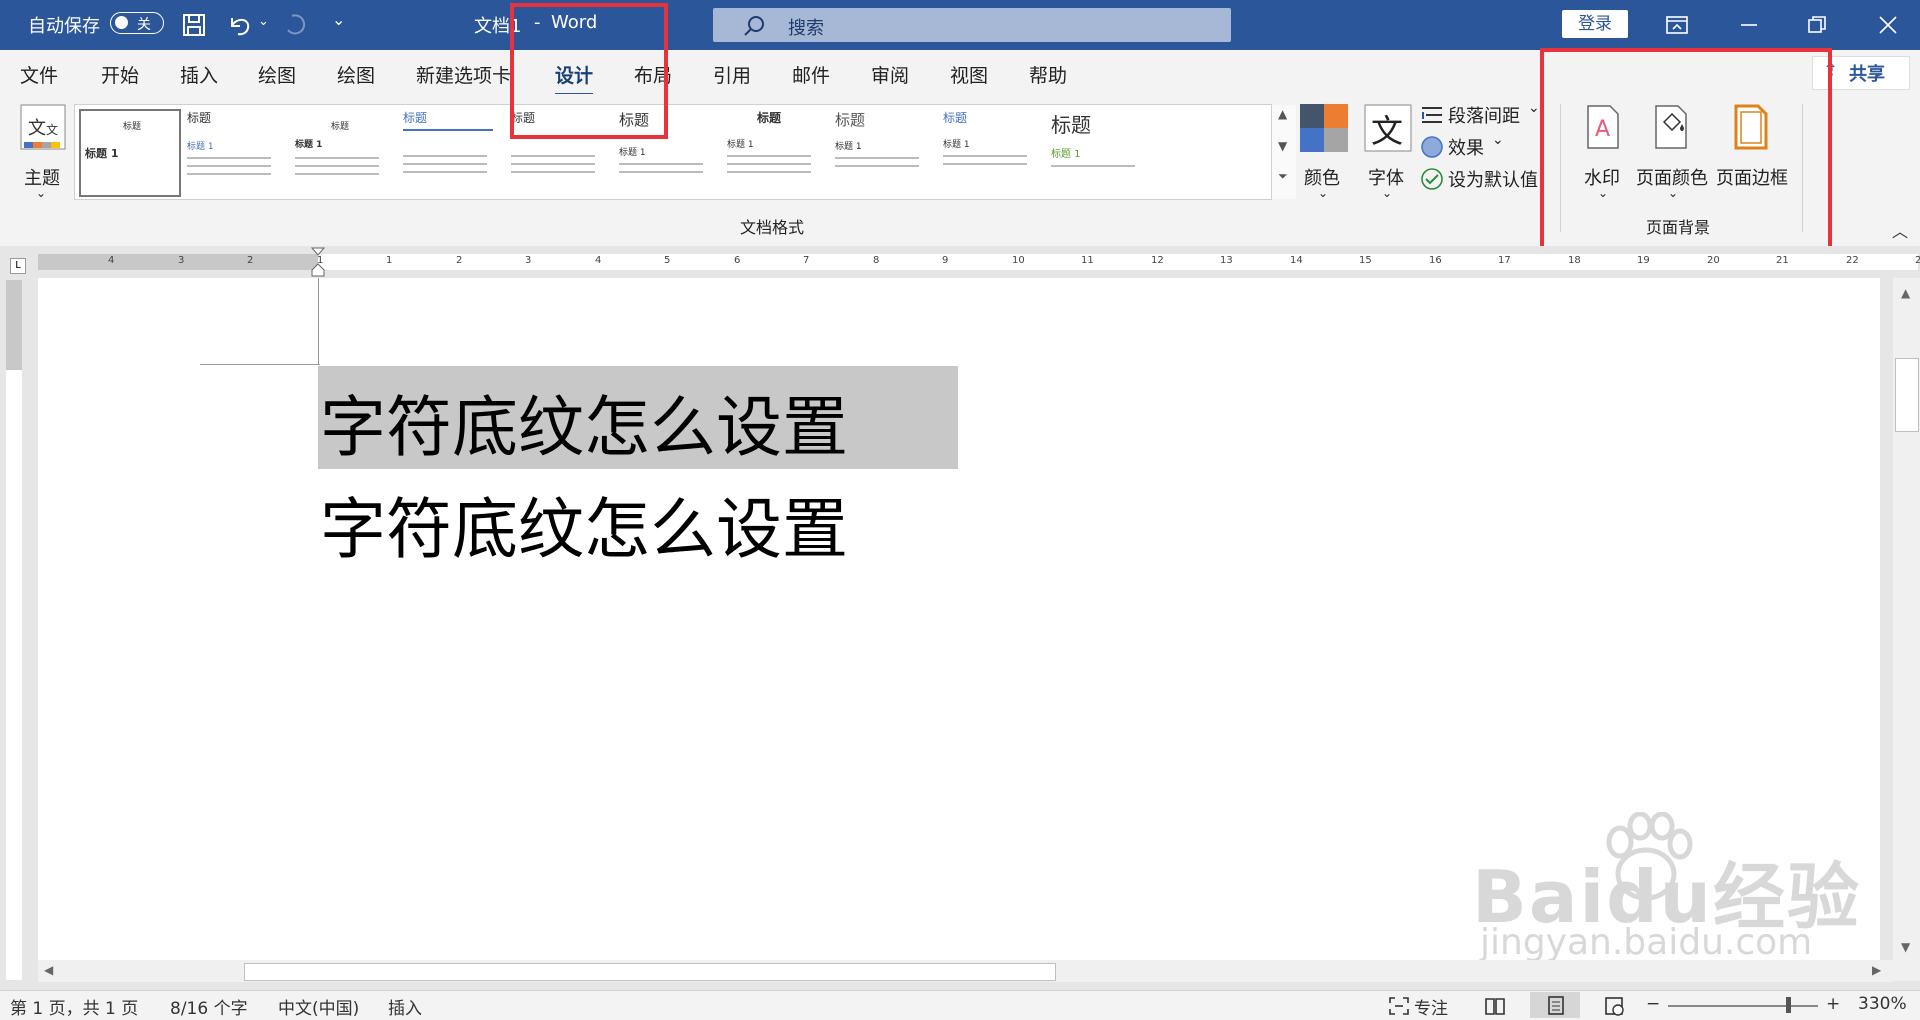  What do you see at coordinates (18, 266) in the screenshot?
I see `tab-selector-icon: L` at bounding box center [18, 266].